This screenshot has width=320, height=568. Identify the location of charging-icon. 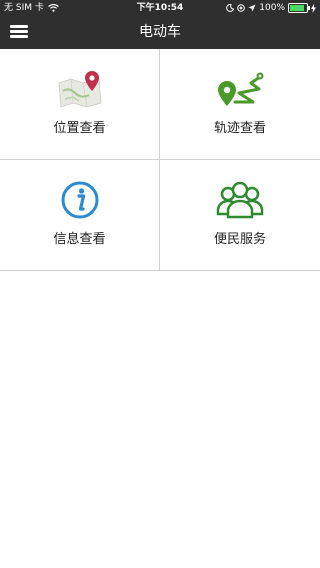
(313, 8).